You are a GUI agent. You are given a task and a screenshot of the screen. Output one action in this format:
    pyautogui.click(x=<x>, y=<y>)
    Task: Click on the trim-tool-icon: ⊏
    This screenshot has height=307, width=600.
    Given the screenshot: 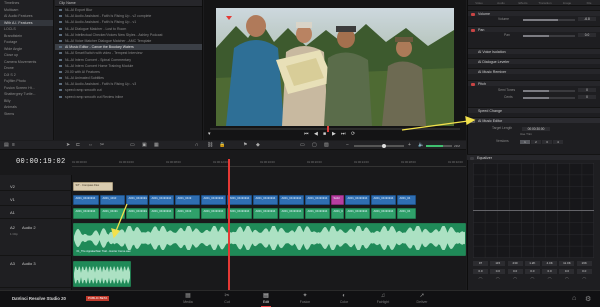 What is the action you would take?
    pyautogui.click(x=78, y=145)
    